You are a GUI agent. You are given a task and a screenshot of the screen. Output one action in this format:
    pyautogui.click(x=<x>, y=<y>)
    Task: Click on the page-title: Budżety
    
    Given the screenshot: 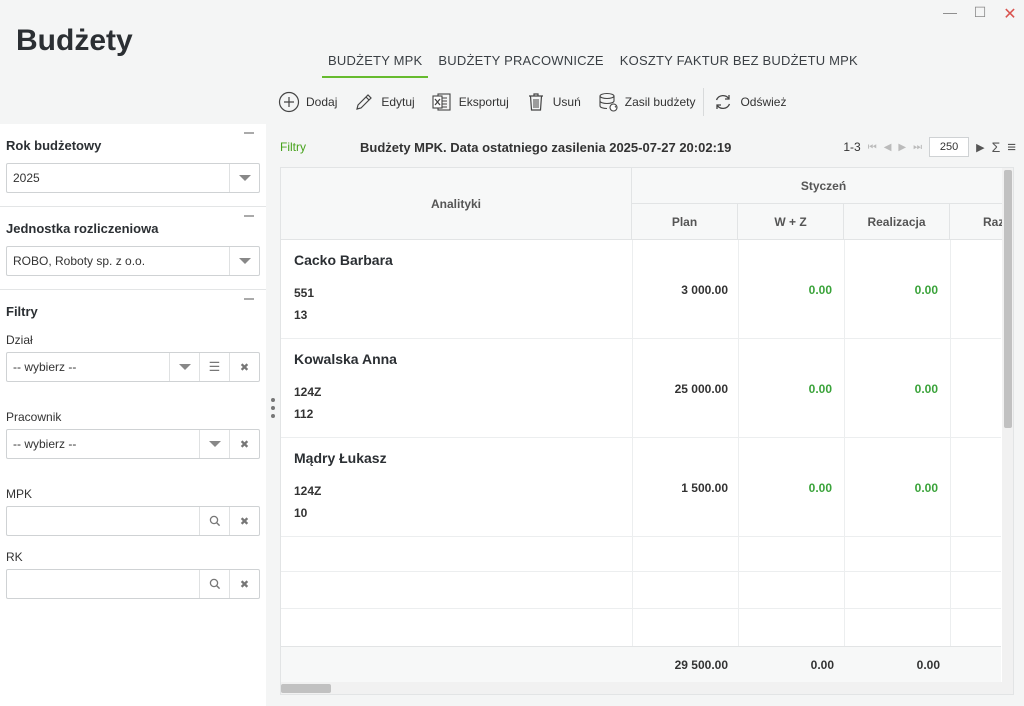 What is the action you would take?
    pyautogui.click(x=74, y=40)
    